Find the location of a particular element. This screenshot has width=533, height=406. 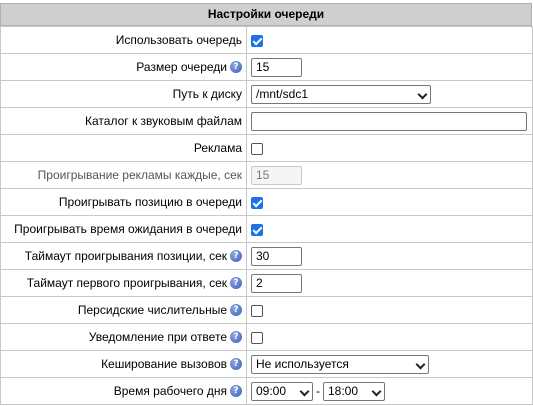

use-queue-checkbox is located at coordinates (257, 40).